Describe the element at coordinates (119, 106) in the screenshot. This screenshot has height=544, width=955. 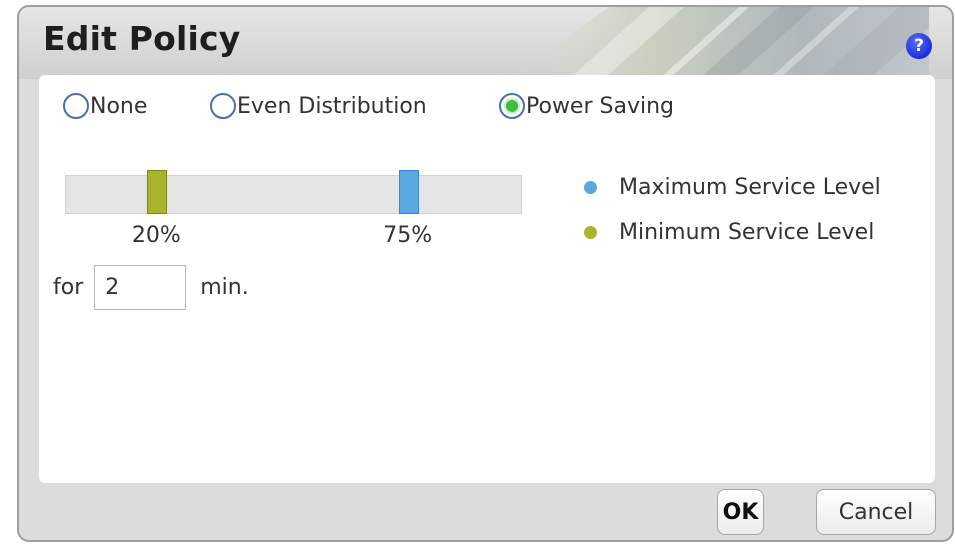
I see `radio-label-none: None` at that location.